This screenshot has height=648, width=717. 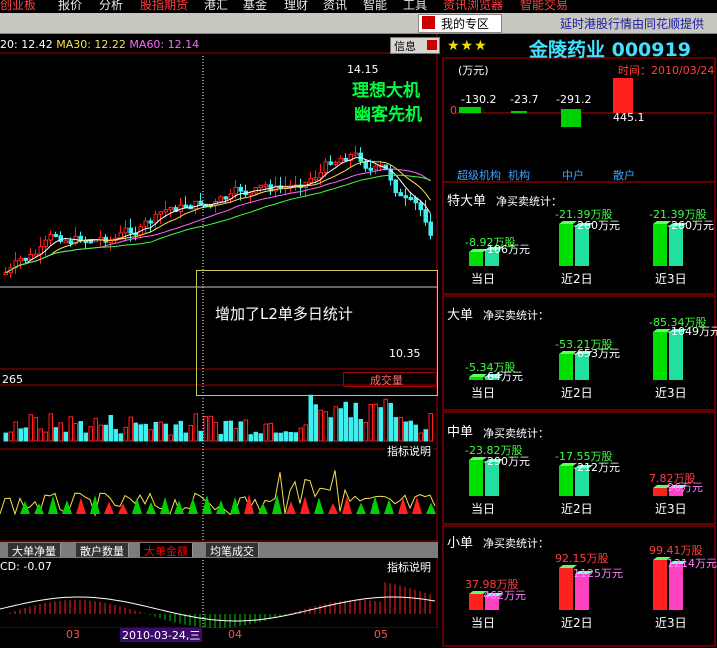 What do you see at coordinates (692, 331) in the screenshot?
I see `section-amount-value: -1049万元` at bounding box center [692, 331].